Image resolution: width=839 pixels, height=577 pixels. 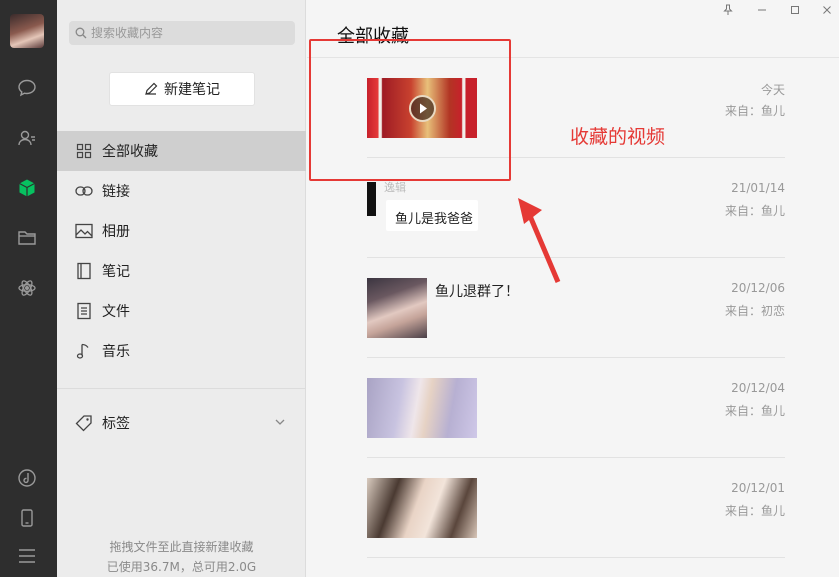 I want to click on favorites-cube-icon, so click(x=27, y=188).